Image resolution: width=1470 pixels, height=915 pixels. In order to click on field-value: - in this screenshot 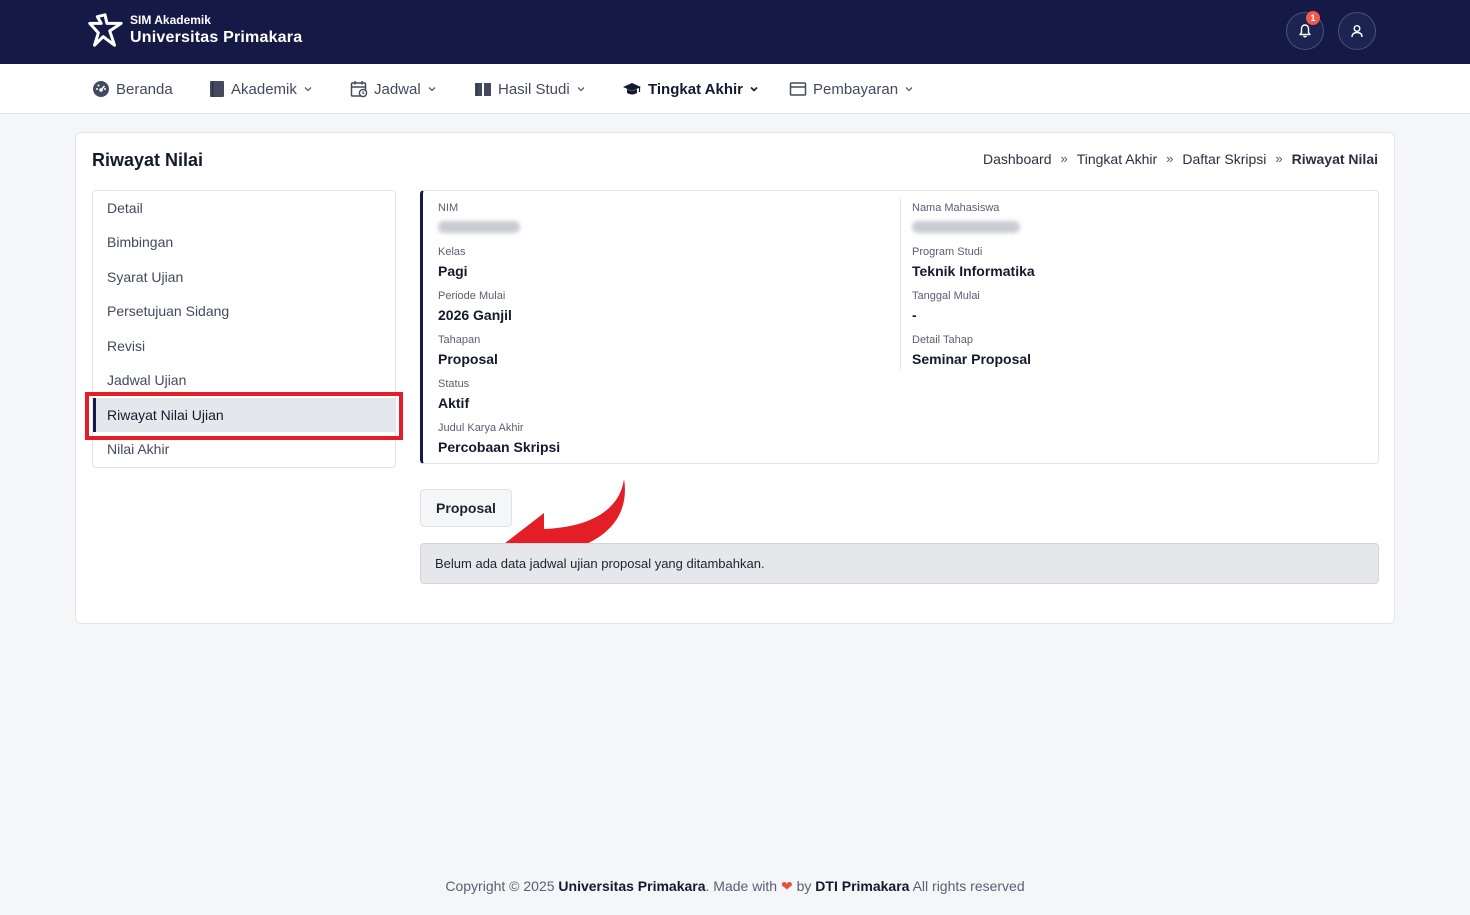, I will do `click(914, 315)`.